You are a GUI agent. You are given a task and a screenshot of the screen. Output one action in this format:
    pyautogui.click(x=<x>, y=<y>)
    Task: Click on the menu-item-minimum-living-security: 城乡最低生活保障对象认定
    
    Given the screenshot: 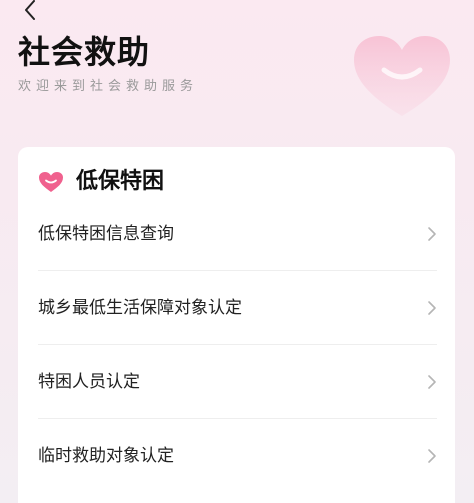 What is the action you would take?
    pyautogui.click(x=237, y=308)
    